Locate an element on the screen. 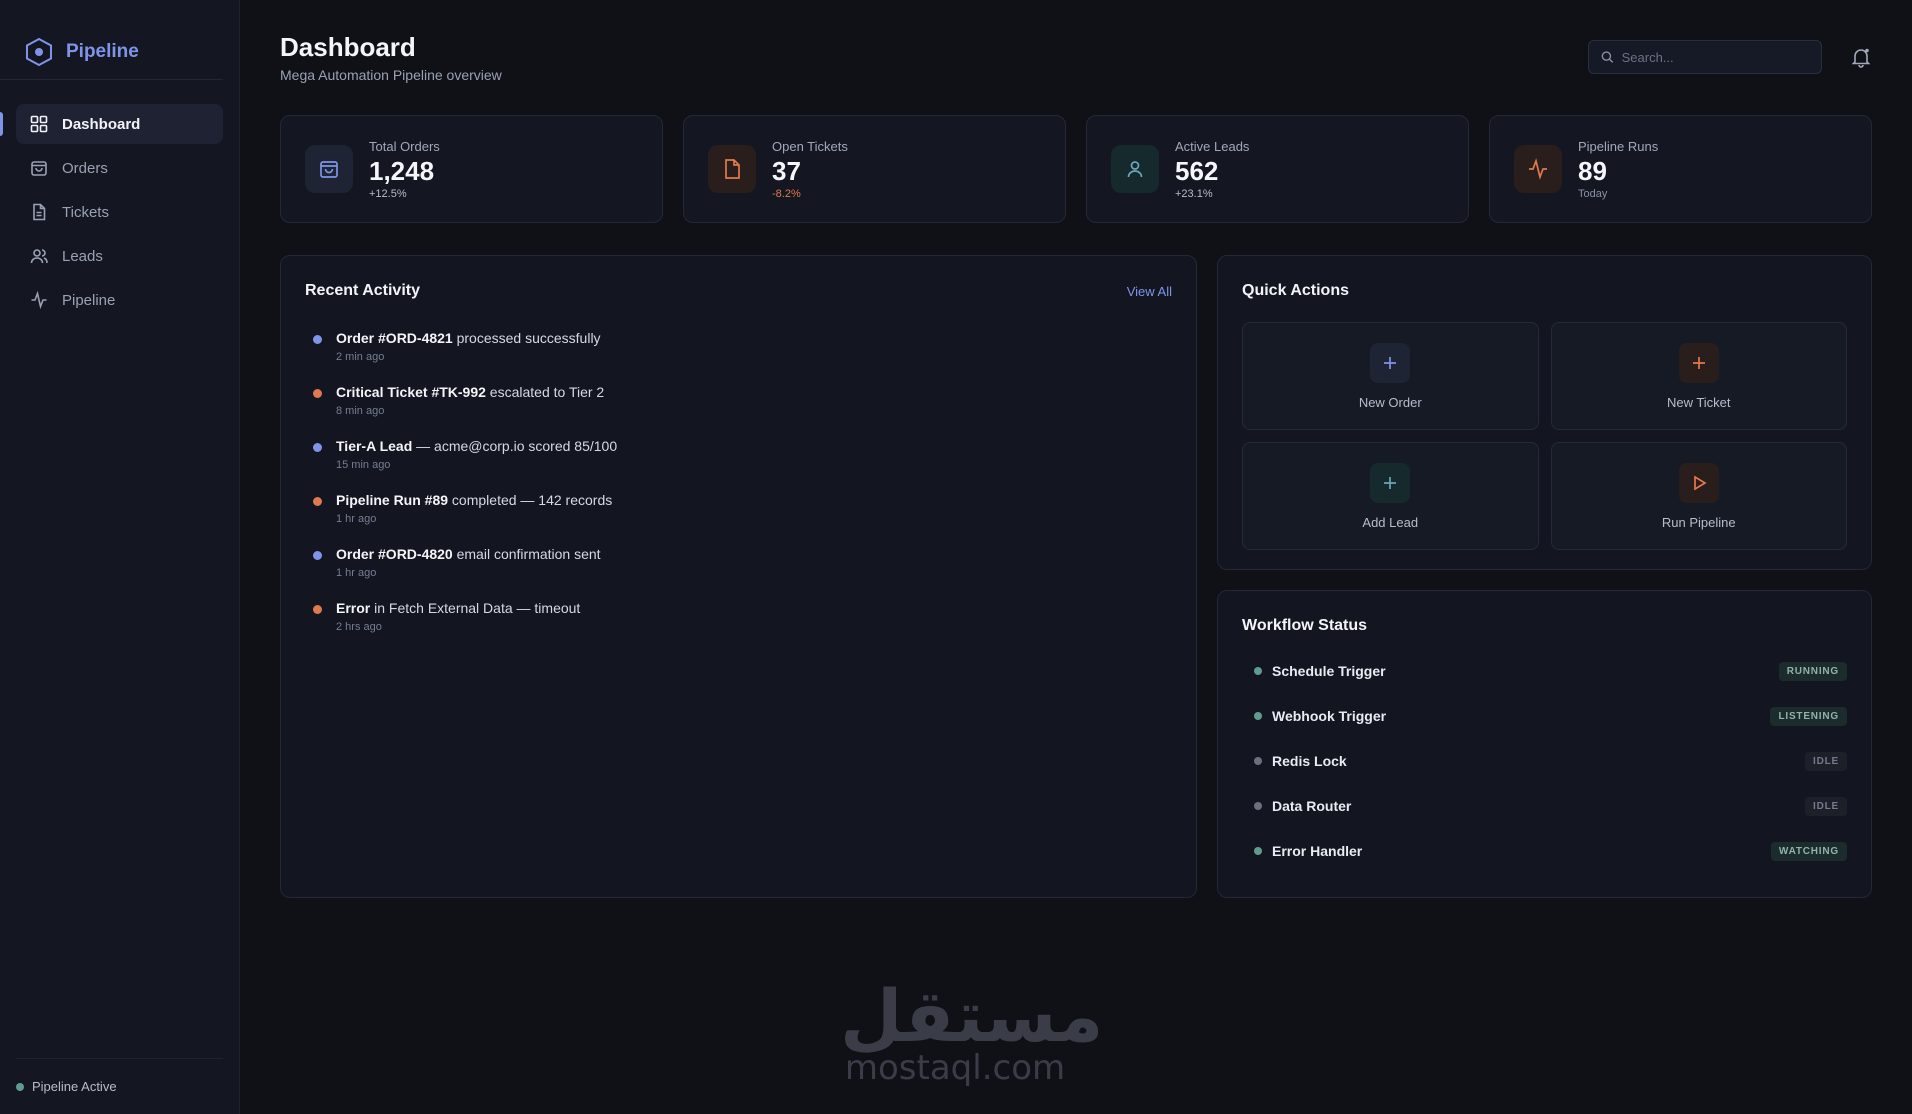 The image size is (1912, 1114). stat-card-open-tickets: Open Tickets 37 -8.2% is located at coordinates (874, 169).